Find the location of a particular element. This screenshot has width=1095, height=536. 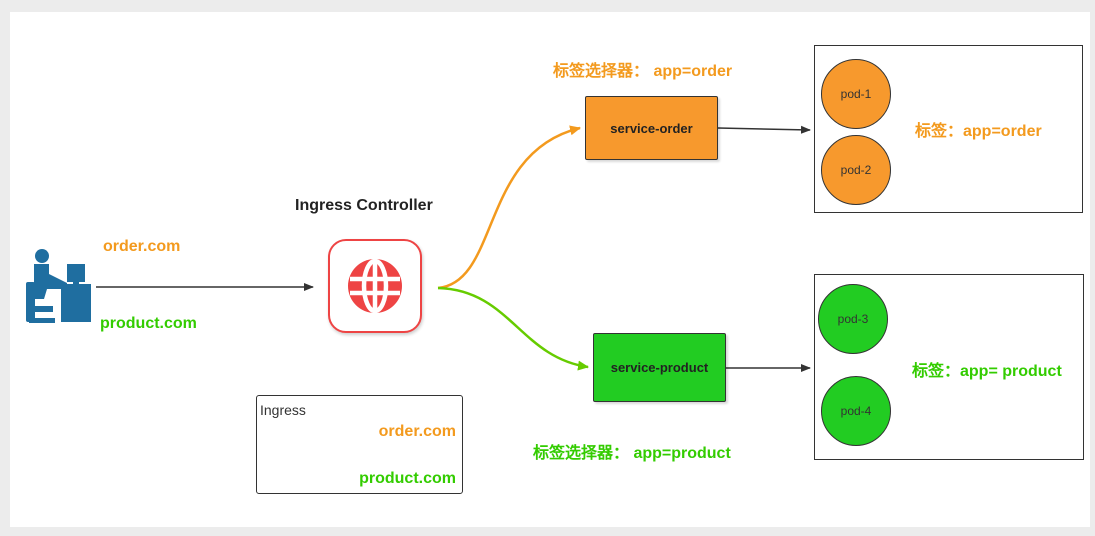

ingress-rule-product: product.com is located at coordinates (407, 478).